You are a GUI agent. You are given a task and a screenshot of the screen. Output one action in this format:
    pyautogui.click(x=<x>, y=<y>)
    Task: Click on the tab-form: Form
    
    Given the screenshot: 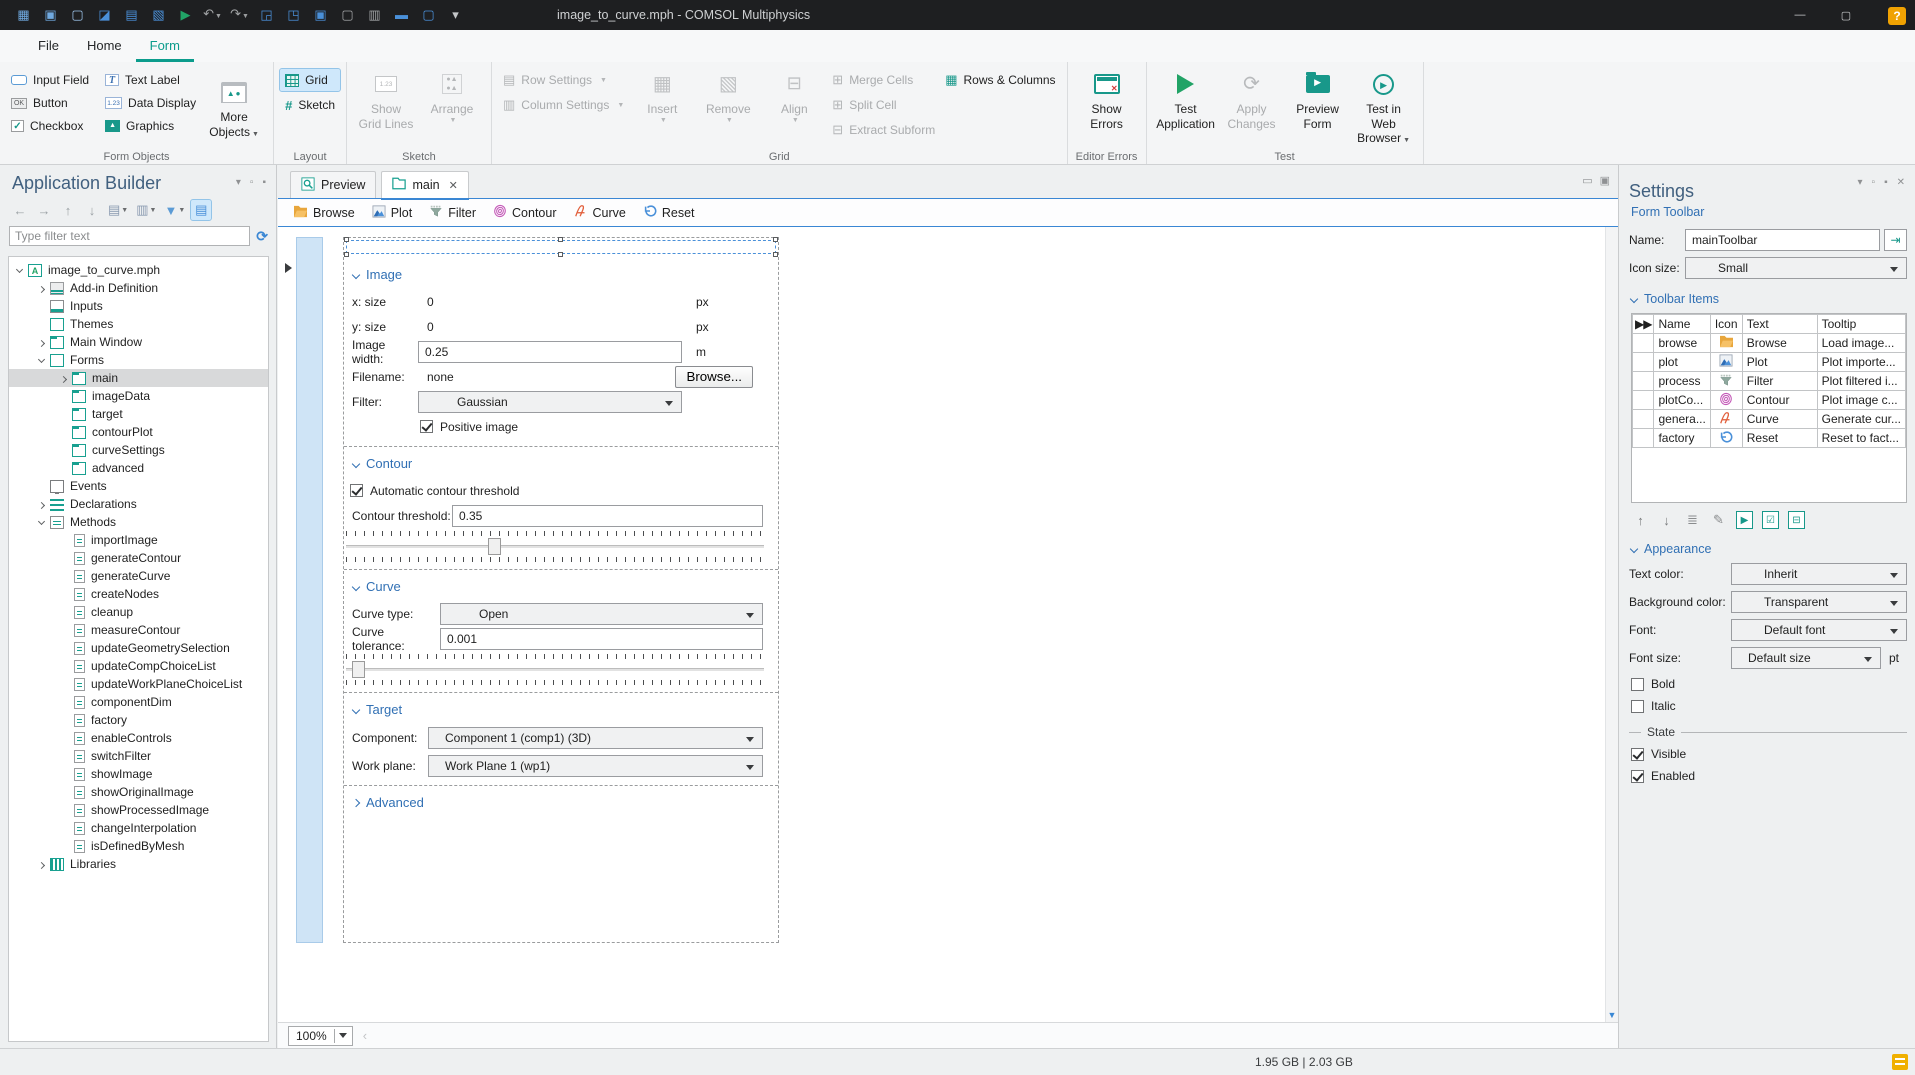 What is the action you would take?
    pyautogui.click(x=164, y=46)
    